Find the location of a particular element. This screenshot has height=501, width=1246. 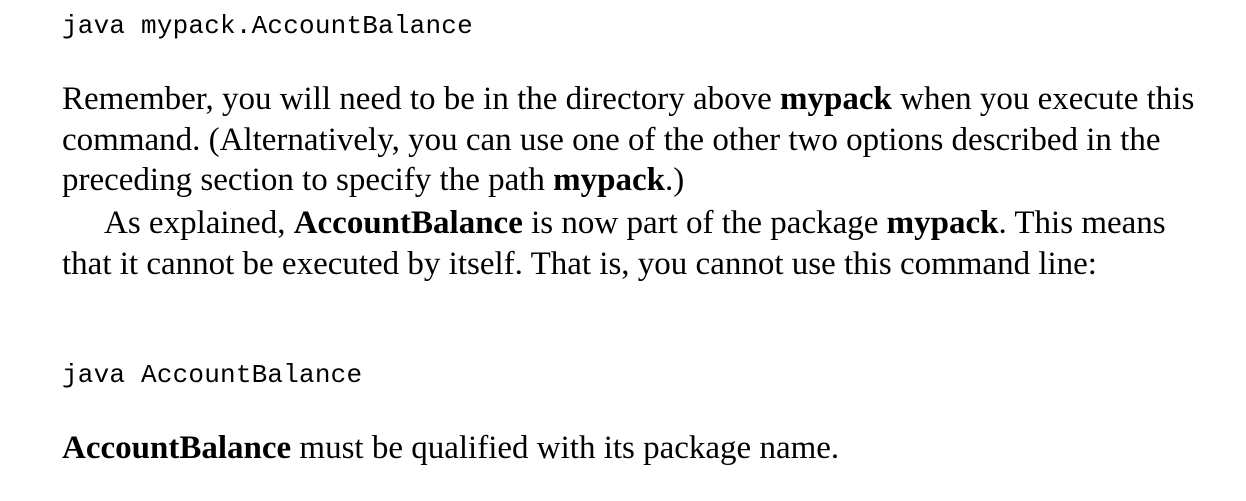

text-run: must be qualified with its package name. is located at coordinates (565, 448).